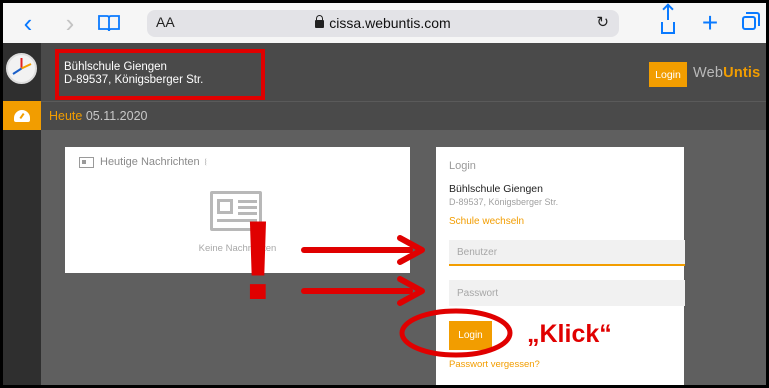 This screenshot has width=769, height=388. I want to click on news-widget: Heutige Nachrichten ⧙ Keine Nachrichten, so click(237, 210).